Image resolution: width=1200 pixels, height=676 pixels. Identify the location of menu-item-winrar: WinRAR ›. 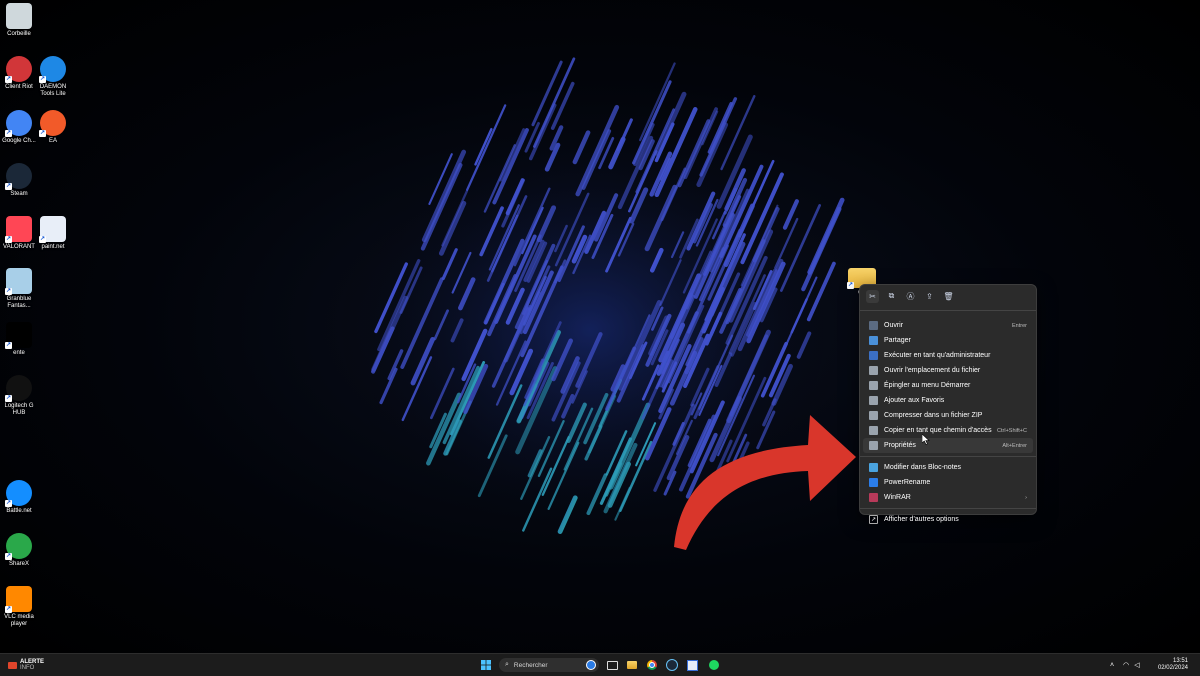
(948, 497).